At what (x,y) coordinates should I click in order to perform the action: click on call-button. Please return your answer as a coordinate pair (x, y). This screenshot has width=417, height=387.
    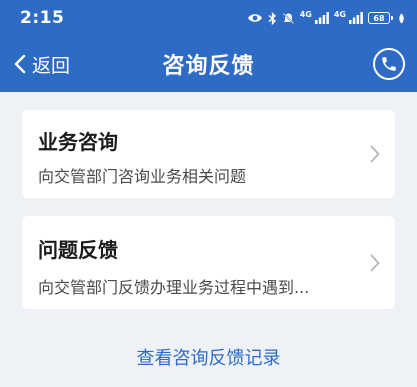
    Looking at the image, I should click on (389, 64).